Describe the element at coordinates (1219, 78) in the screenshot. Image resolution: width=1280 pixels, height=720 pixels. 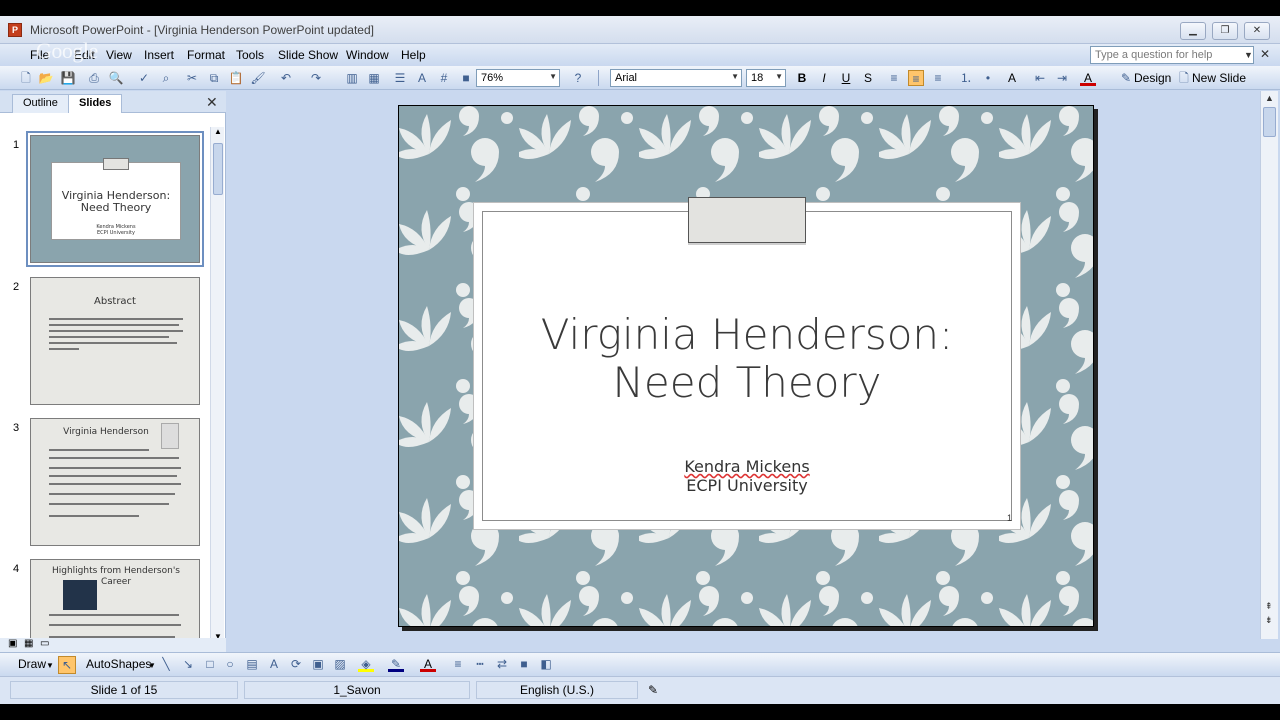
I see `new-slide-button: New Slide` at that location.